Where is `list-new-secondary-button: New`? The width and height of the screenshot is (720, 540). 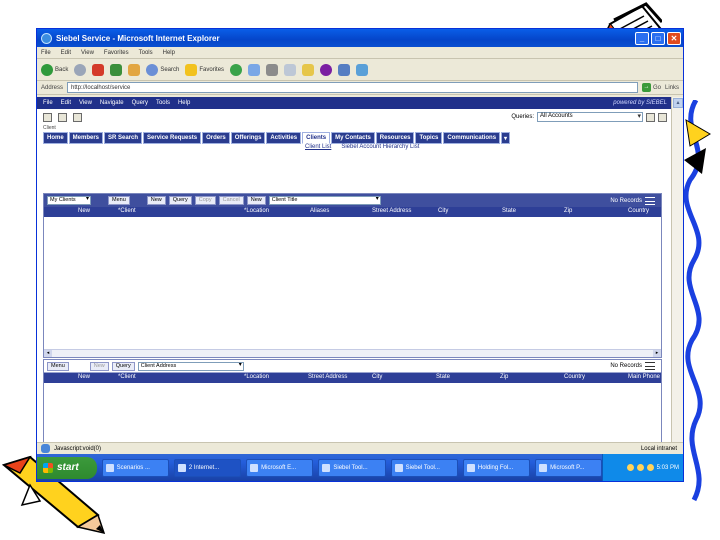
list-new-secondary-button: New is located at coordinates (256, 200).